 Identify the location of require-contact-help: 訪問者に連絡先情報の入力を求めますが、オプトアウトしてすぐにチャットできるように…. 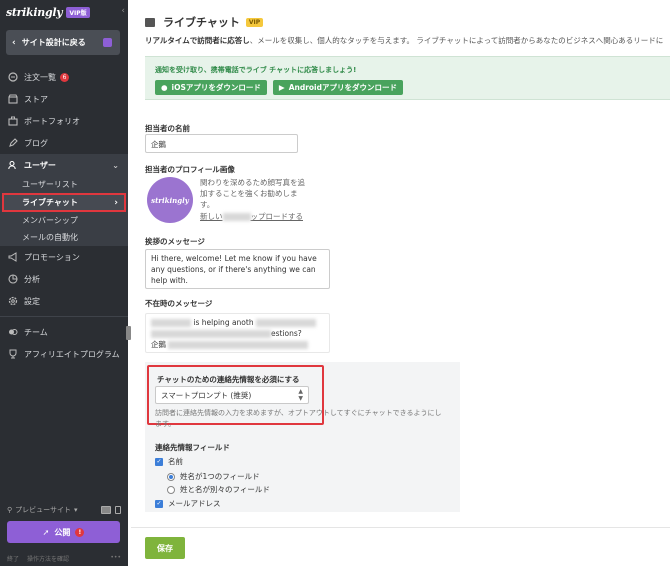
(298, 418).